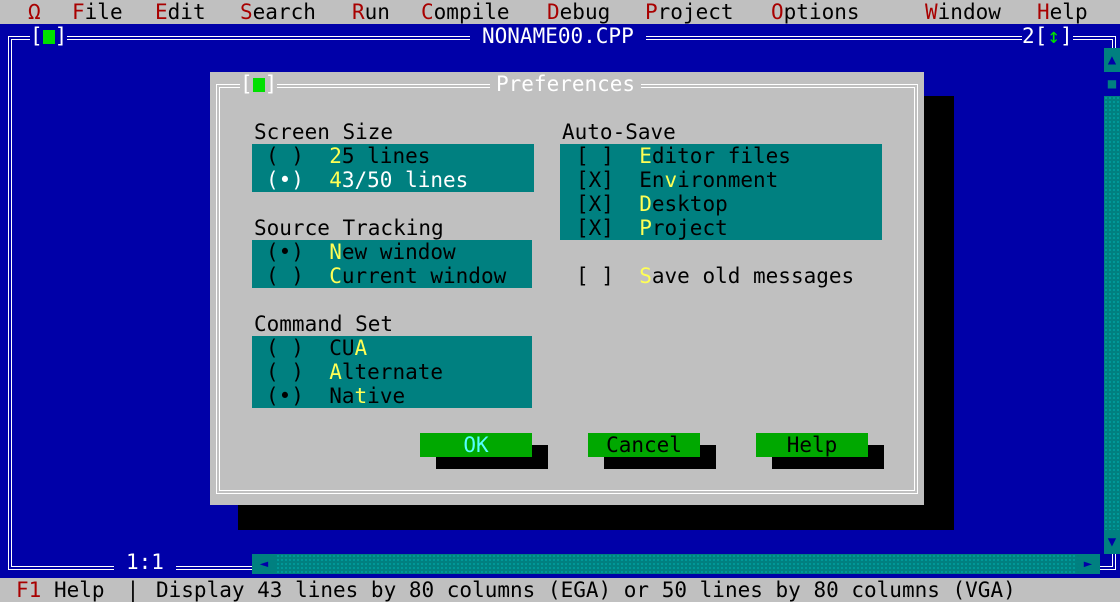 The height and width of the screenshot is (602, 1120). What do you see at coordinates (354, 372) in the screenshot?
I see `radio-alternate: ( ) Alternate` at bounding box center [354, 372].